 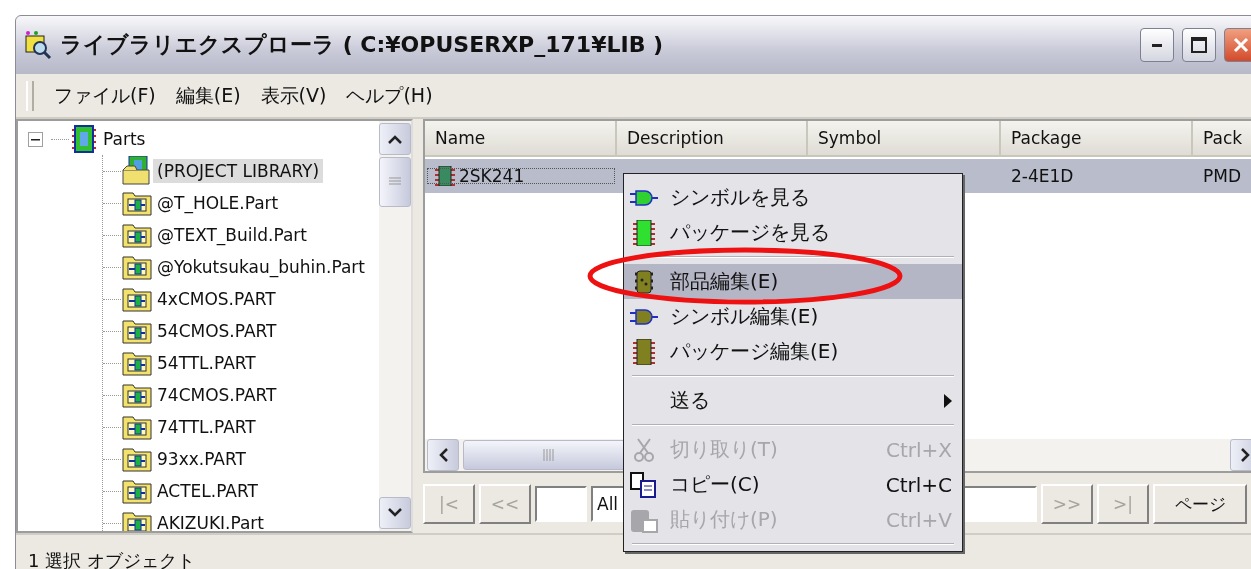 I want to click on table-cell: 2SK241, so click(x=492, y=176).